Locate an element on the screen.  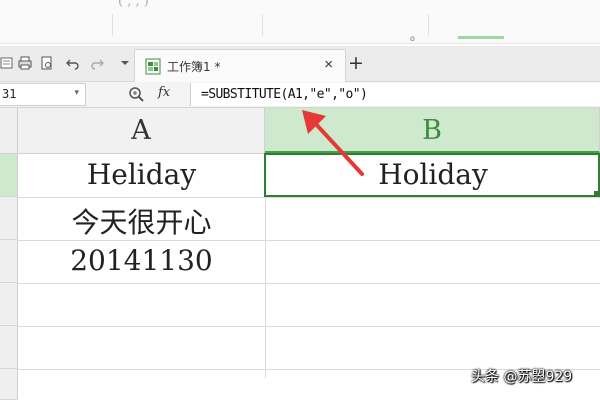
tab-workbook1: 工作簿1 * × is located at coordinates (240, 65).